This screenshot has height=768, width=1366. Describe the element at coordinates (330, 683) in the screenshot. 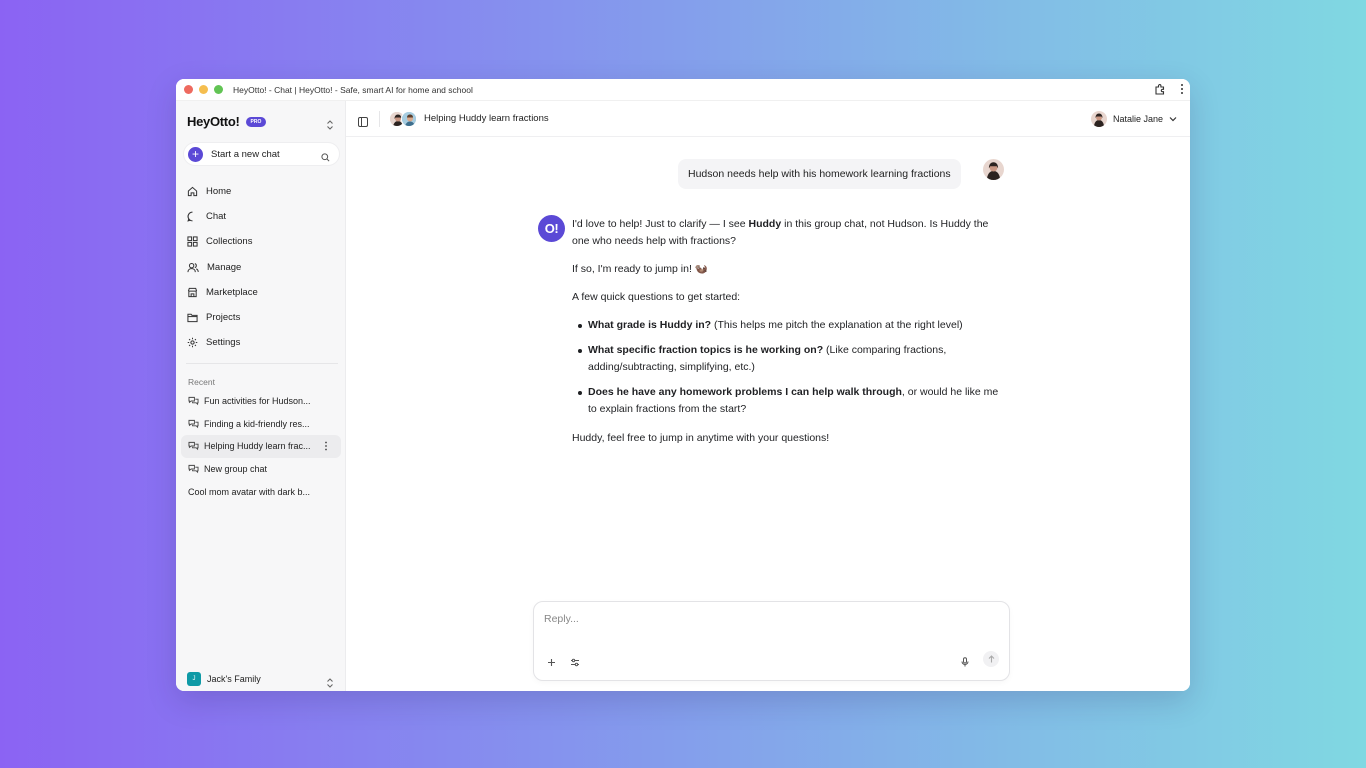

I see `family-switcher-icon` at that location.